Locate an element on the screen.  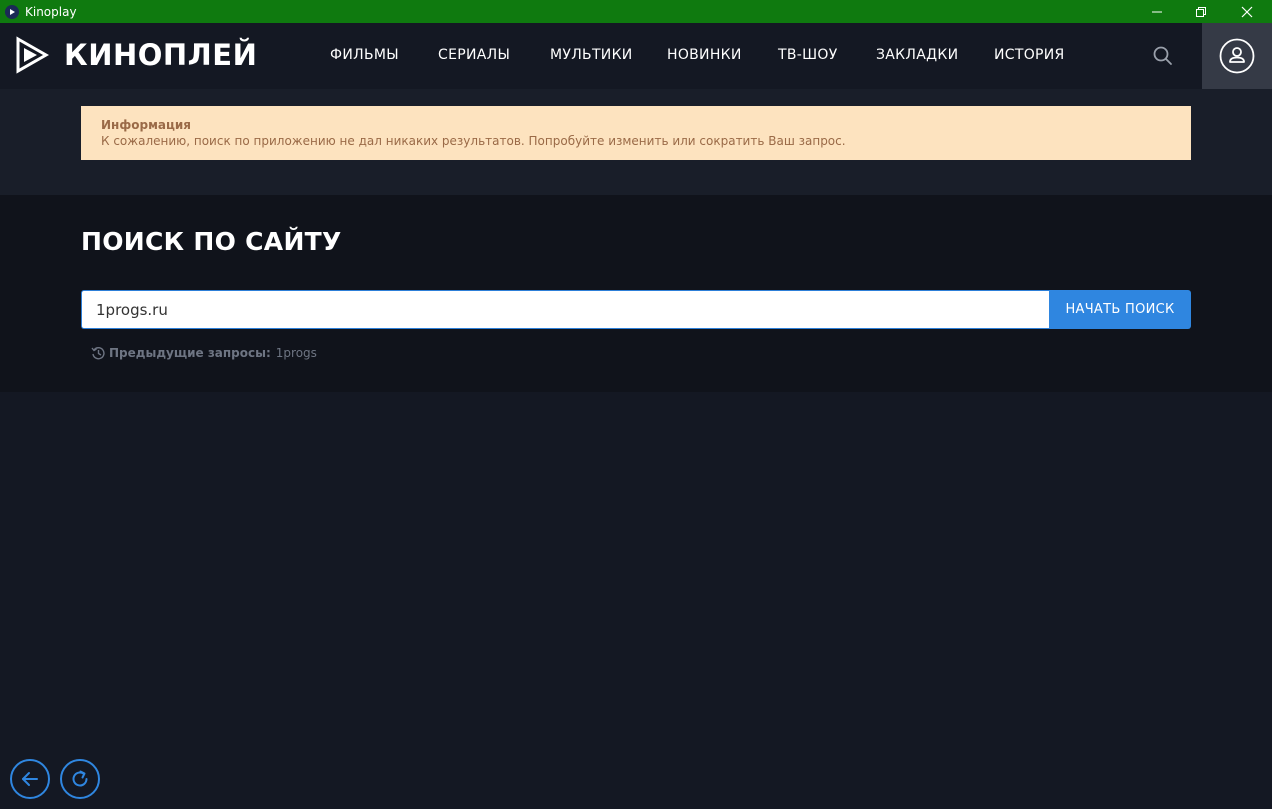
reload-button is located at coordinates (80, 779).